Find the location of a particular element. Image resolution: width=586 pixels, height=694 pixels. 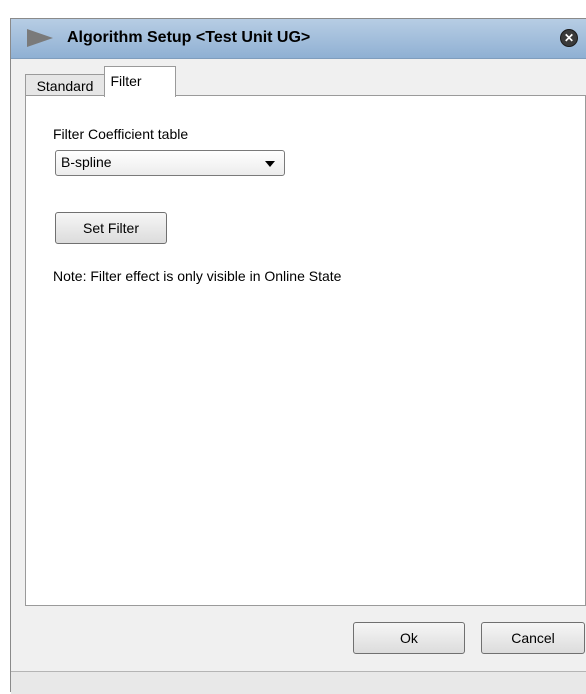

filter-coefficient-select: B-spline is located at coordinates (170, 163).